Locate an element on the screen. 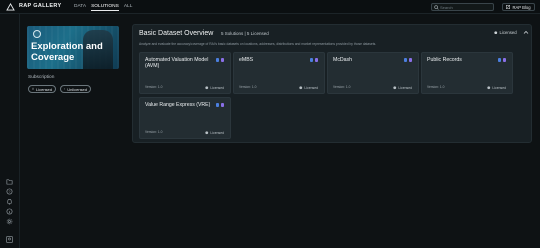 This screenshot has height=248, width=540. card-title: eMBS is located at coordinates (246, 60).